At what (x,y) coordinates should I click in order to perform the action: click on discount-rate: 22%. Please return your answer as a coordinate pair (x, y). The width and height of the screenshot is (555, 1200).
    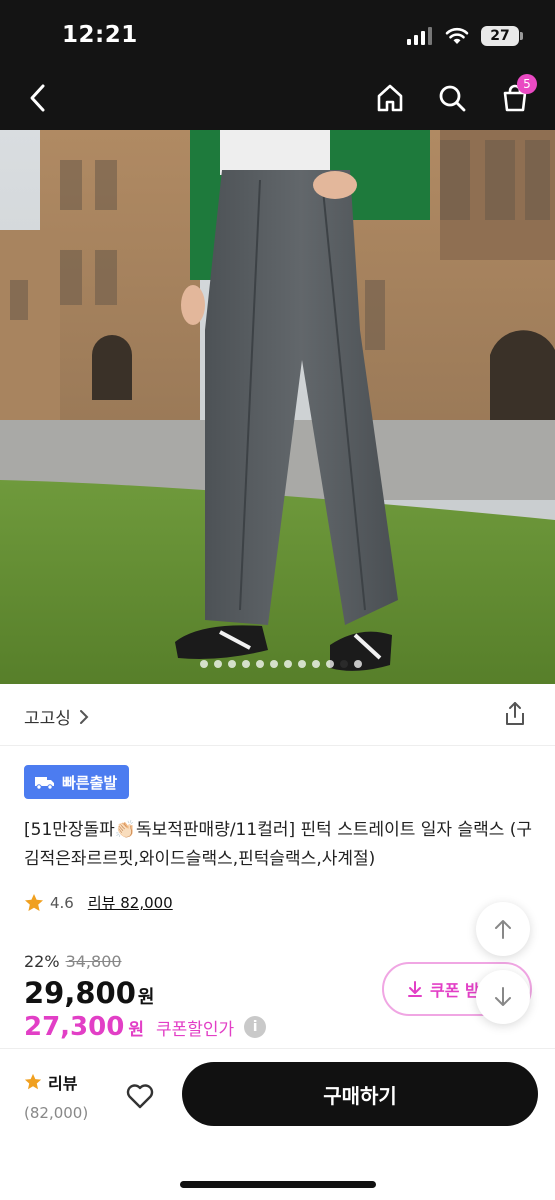
    Looking at the image, I should click on (42, 961).